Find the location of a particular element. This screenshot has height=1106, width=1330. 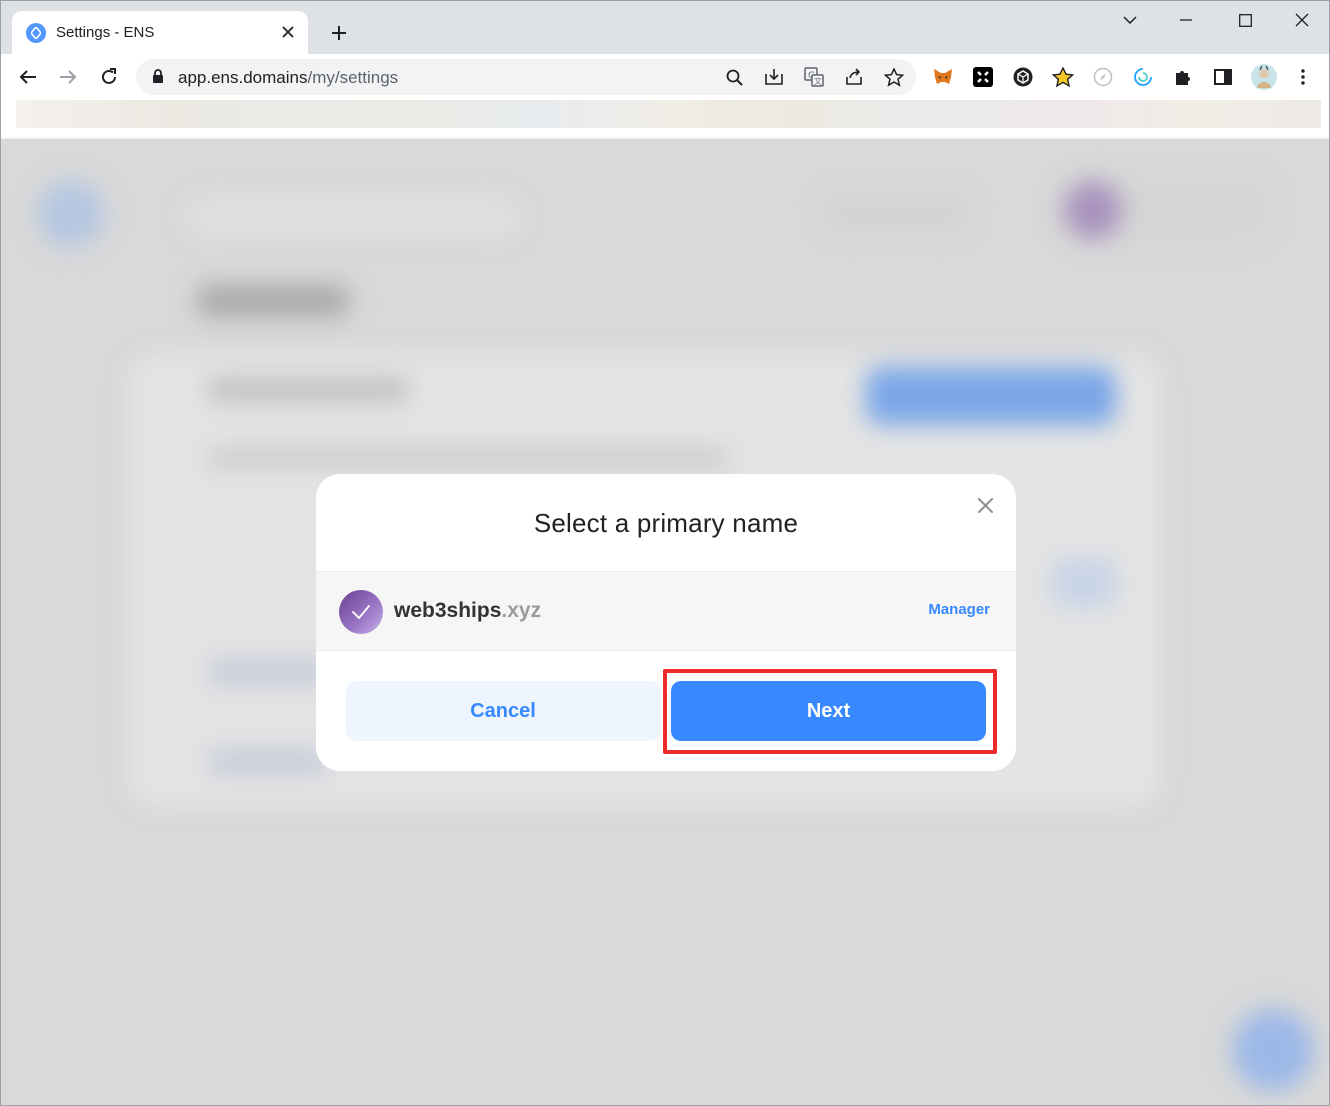

site-profile-avatar is located at coordinates (1093, 210).